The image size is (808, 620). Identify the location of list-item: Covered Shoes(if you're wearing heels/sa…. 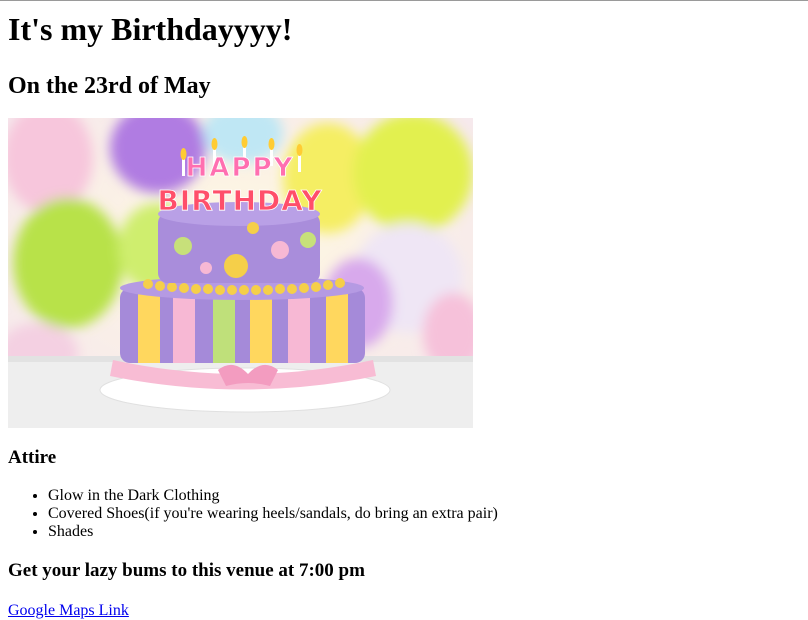
(428, 514).